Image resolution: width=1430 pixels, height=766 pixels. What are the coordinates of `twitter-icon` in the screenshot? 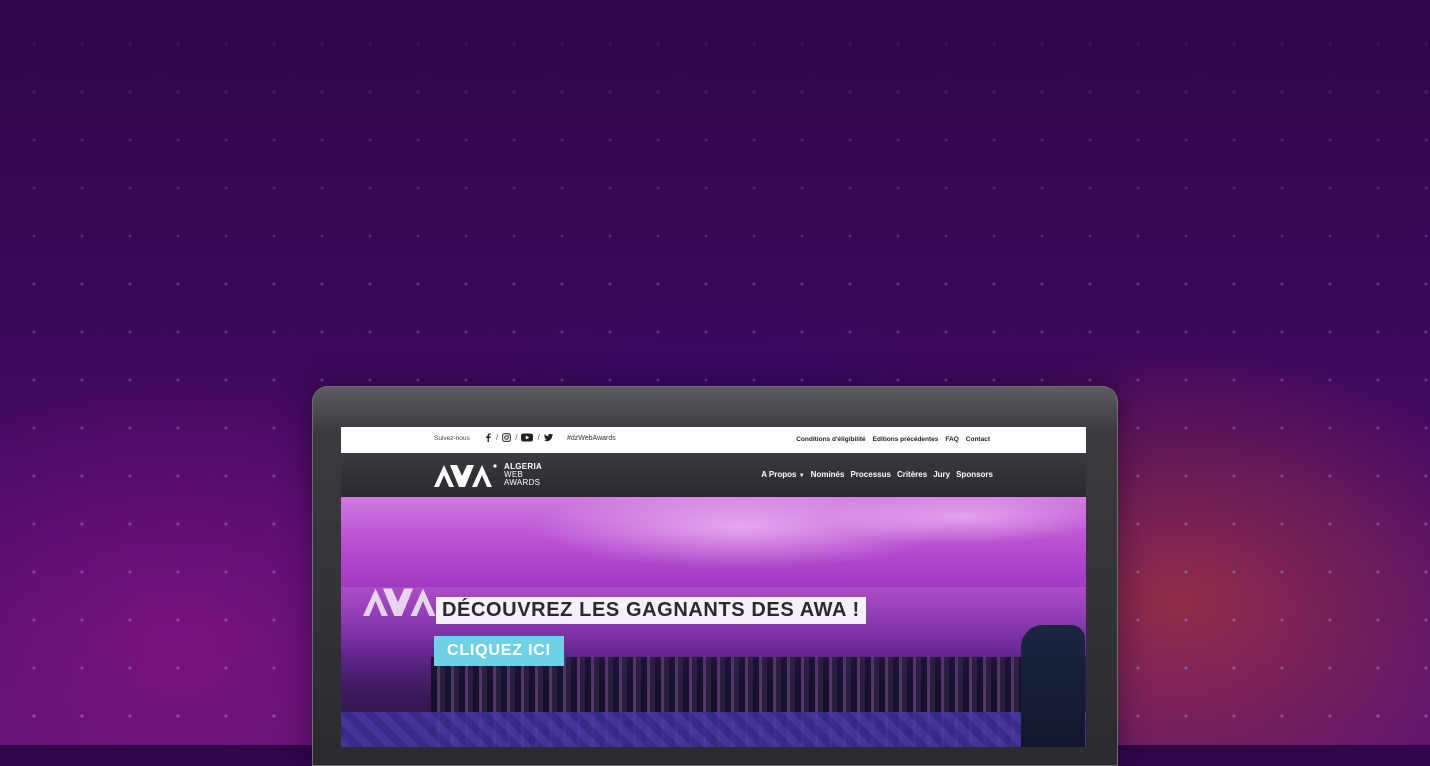 It's located at (548, 437).